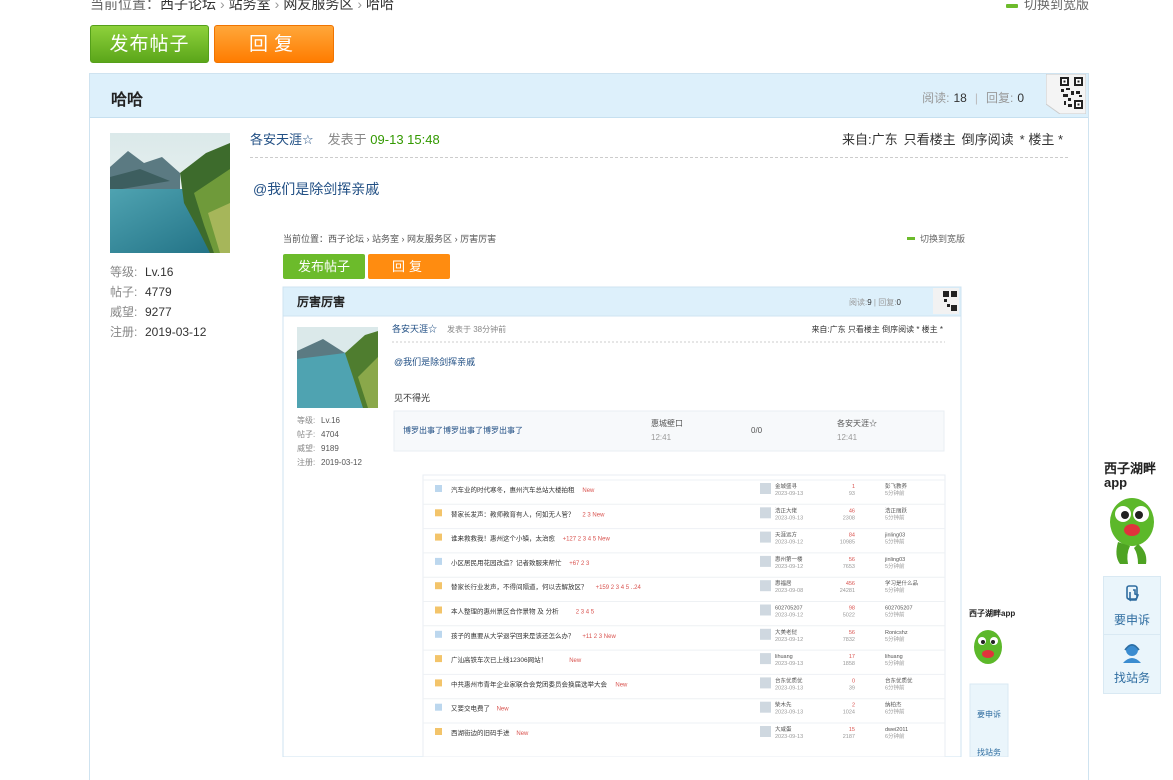 Image resolution: width=1173 pixels, height=780 pixels. Describe the element at coordinates (170, 193) in the screenshot. I see `user-avatar` at that location.